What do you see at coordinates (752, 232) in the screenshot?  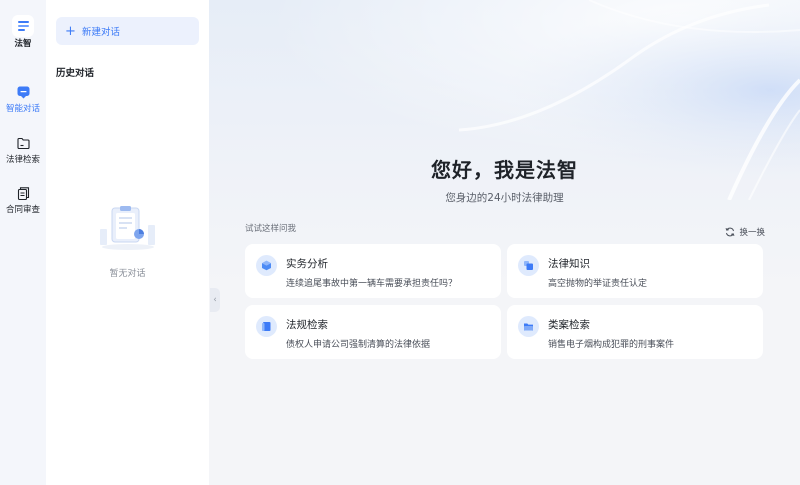 I see `refresh-label: 换一换` at bounding box center [752, 232].